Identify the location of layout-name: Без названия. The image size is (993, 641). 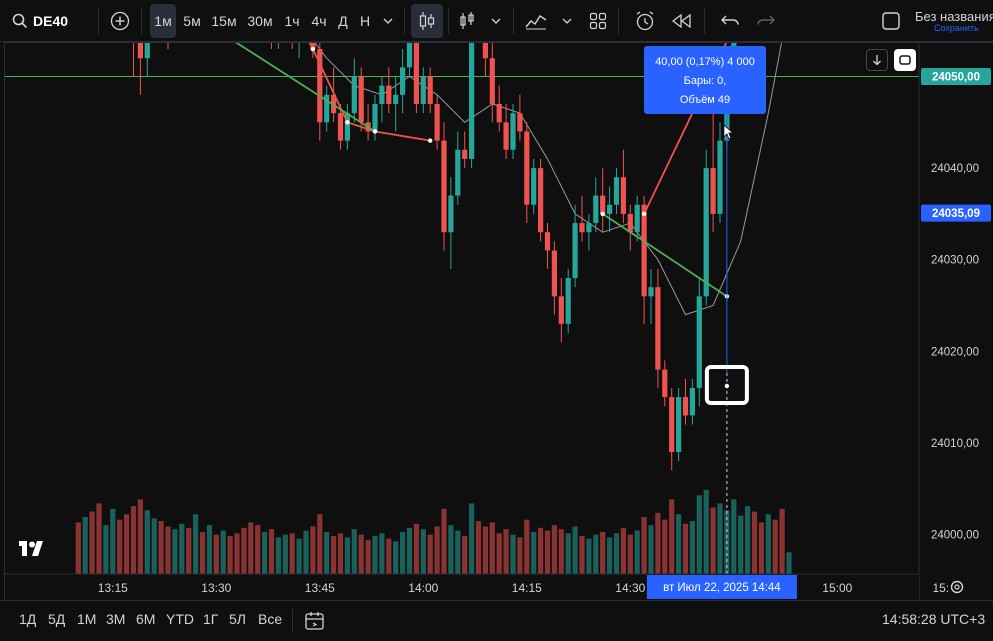
(954, 16).